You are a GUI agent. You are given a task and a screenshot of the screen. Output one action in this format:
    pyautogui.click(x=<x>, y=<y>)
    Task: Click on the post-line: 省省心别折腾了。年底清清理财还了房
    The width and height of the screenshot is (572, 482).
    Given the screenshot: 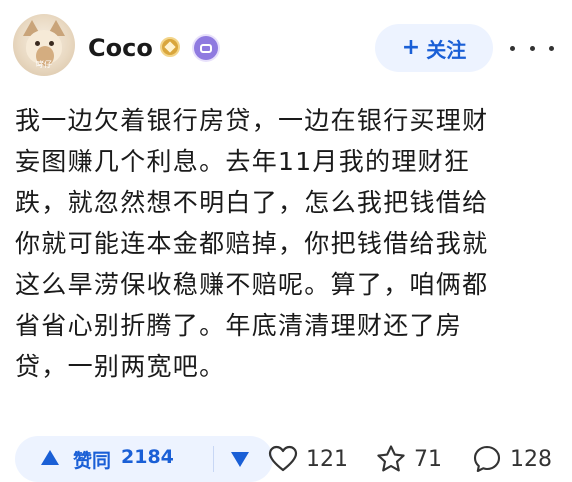 What is the action you would take?
    pyautogui.click(x=239, y=325)
    